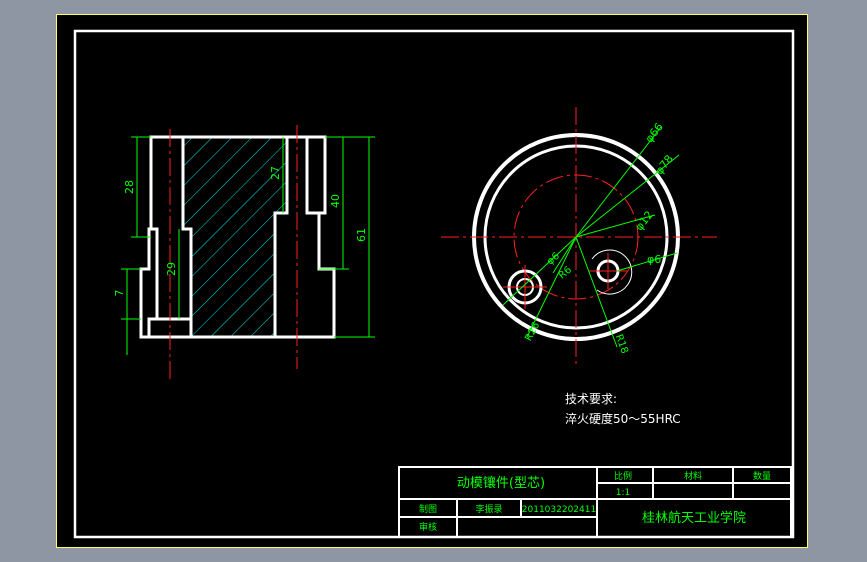 The image size is (867, 562). I want to click on dim-r18: R18, so click(621, 344).